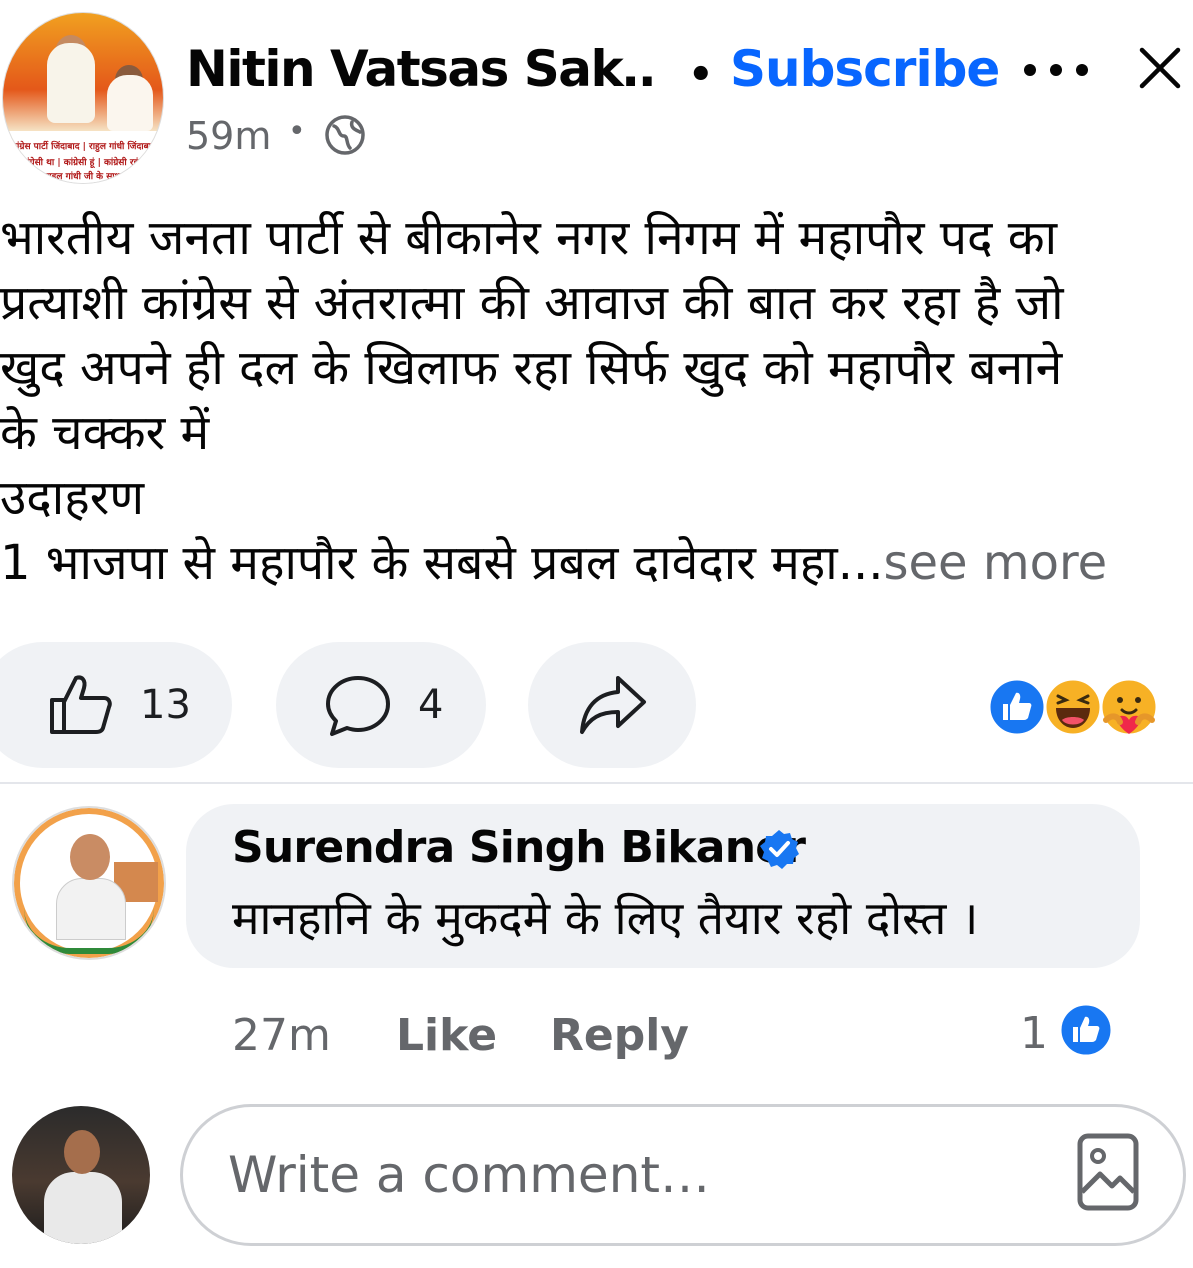 The width and height of the screenshot is (1193, 1268). What do you see at coordinates (345, 135) in the screenshot?
I see `globe-icon` at bounding box center [345, 135].